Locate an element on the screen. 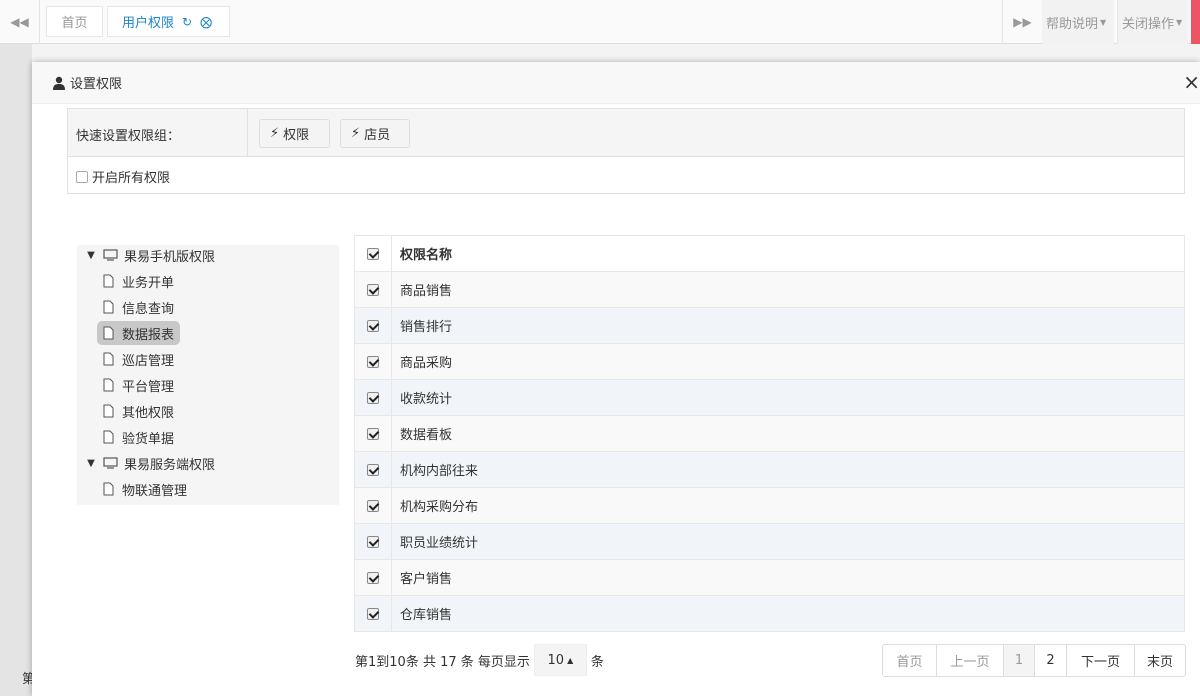  permission-name-cell: 客户销售 is located at coordinates (788, 577).